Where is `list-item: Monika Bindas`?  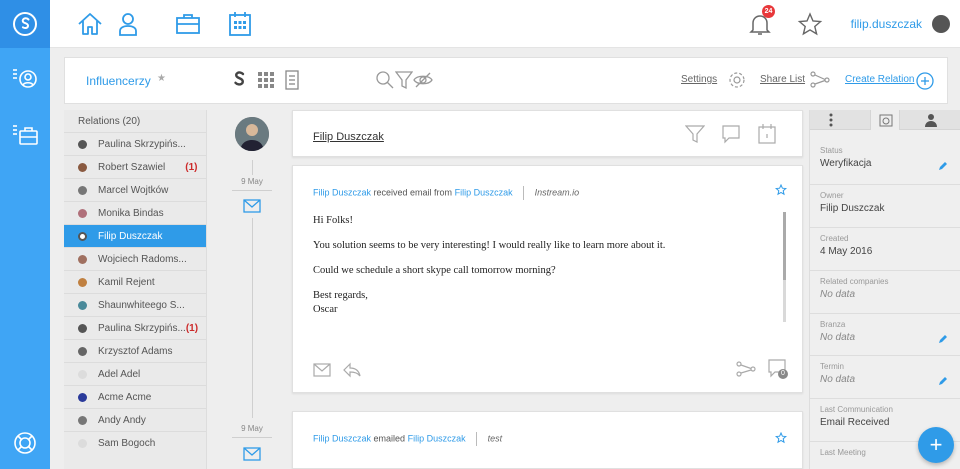
list-item: Monika Bindas is located at coordinates (135, 212).